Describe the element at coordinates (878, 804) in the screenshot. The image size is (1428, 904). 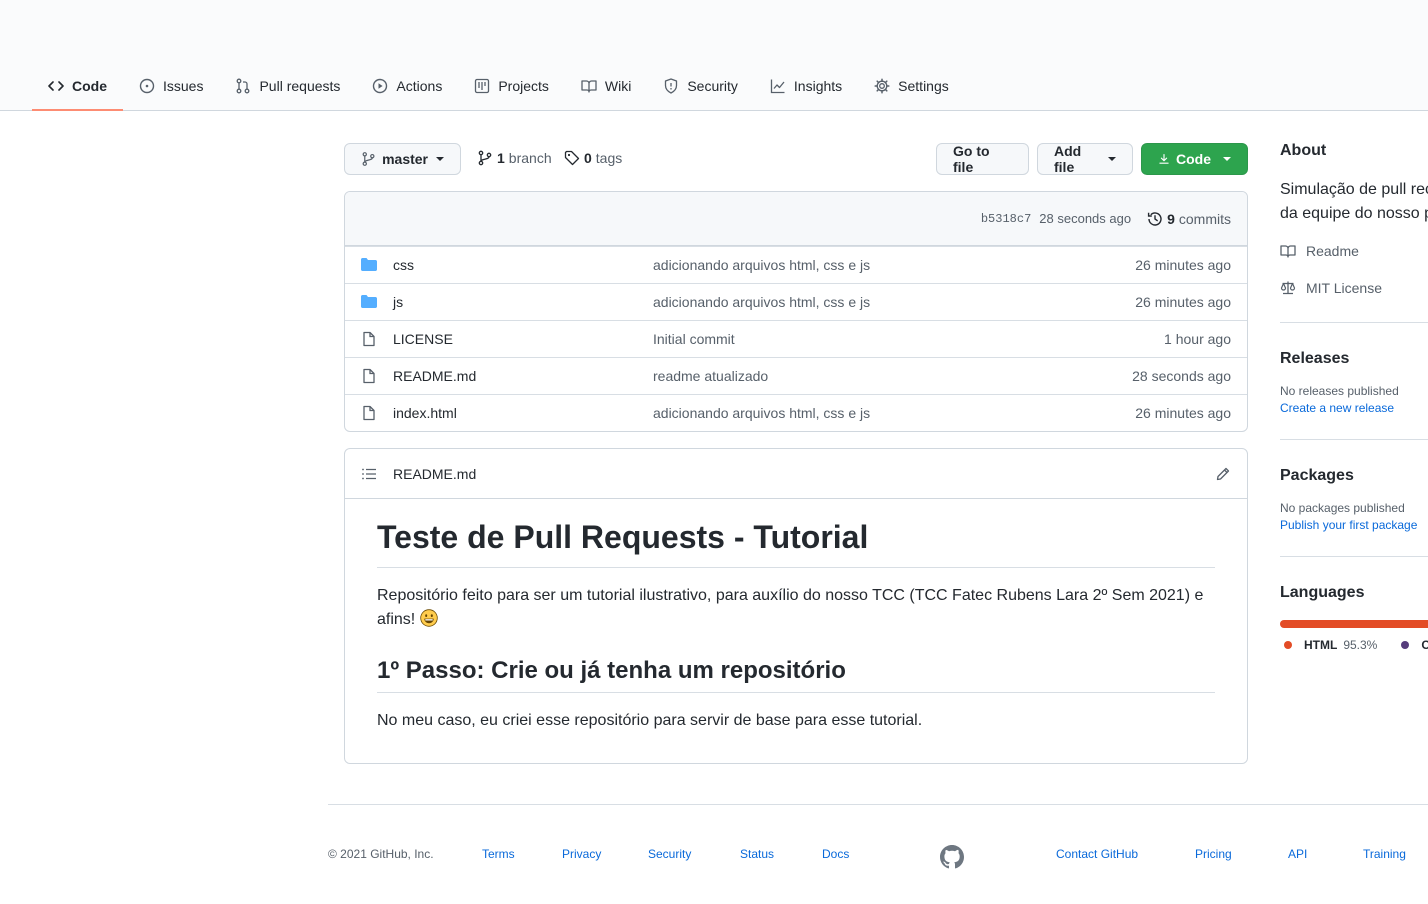
I see `footer-divider` at that location.